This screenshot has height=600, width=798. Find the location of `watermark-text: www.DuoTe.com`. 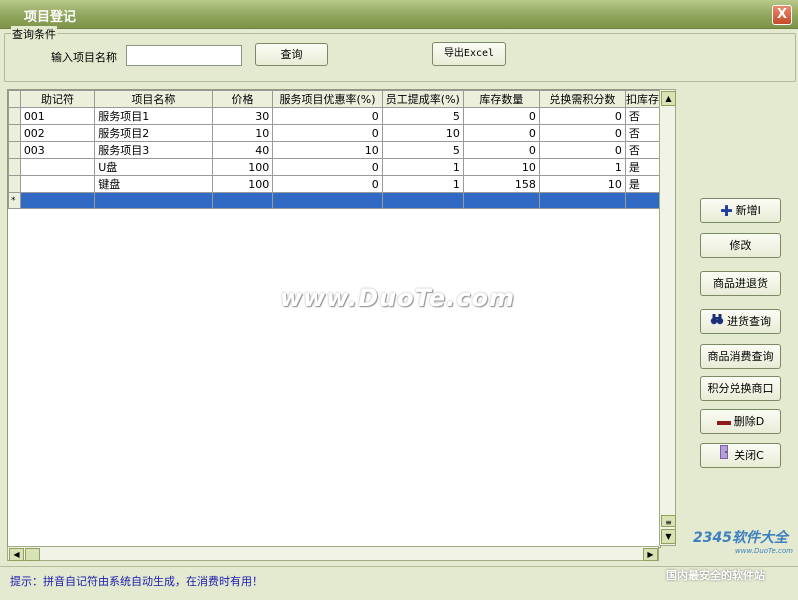

watermark-text: www.DuoTe.com is located at coordinates (397, 298).